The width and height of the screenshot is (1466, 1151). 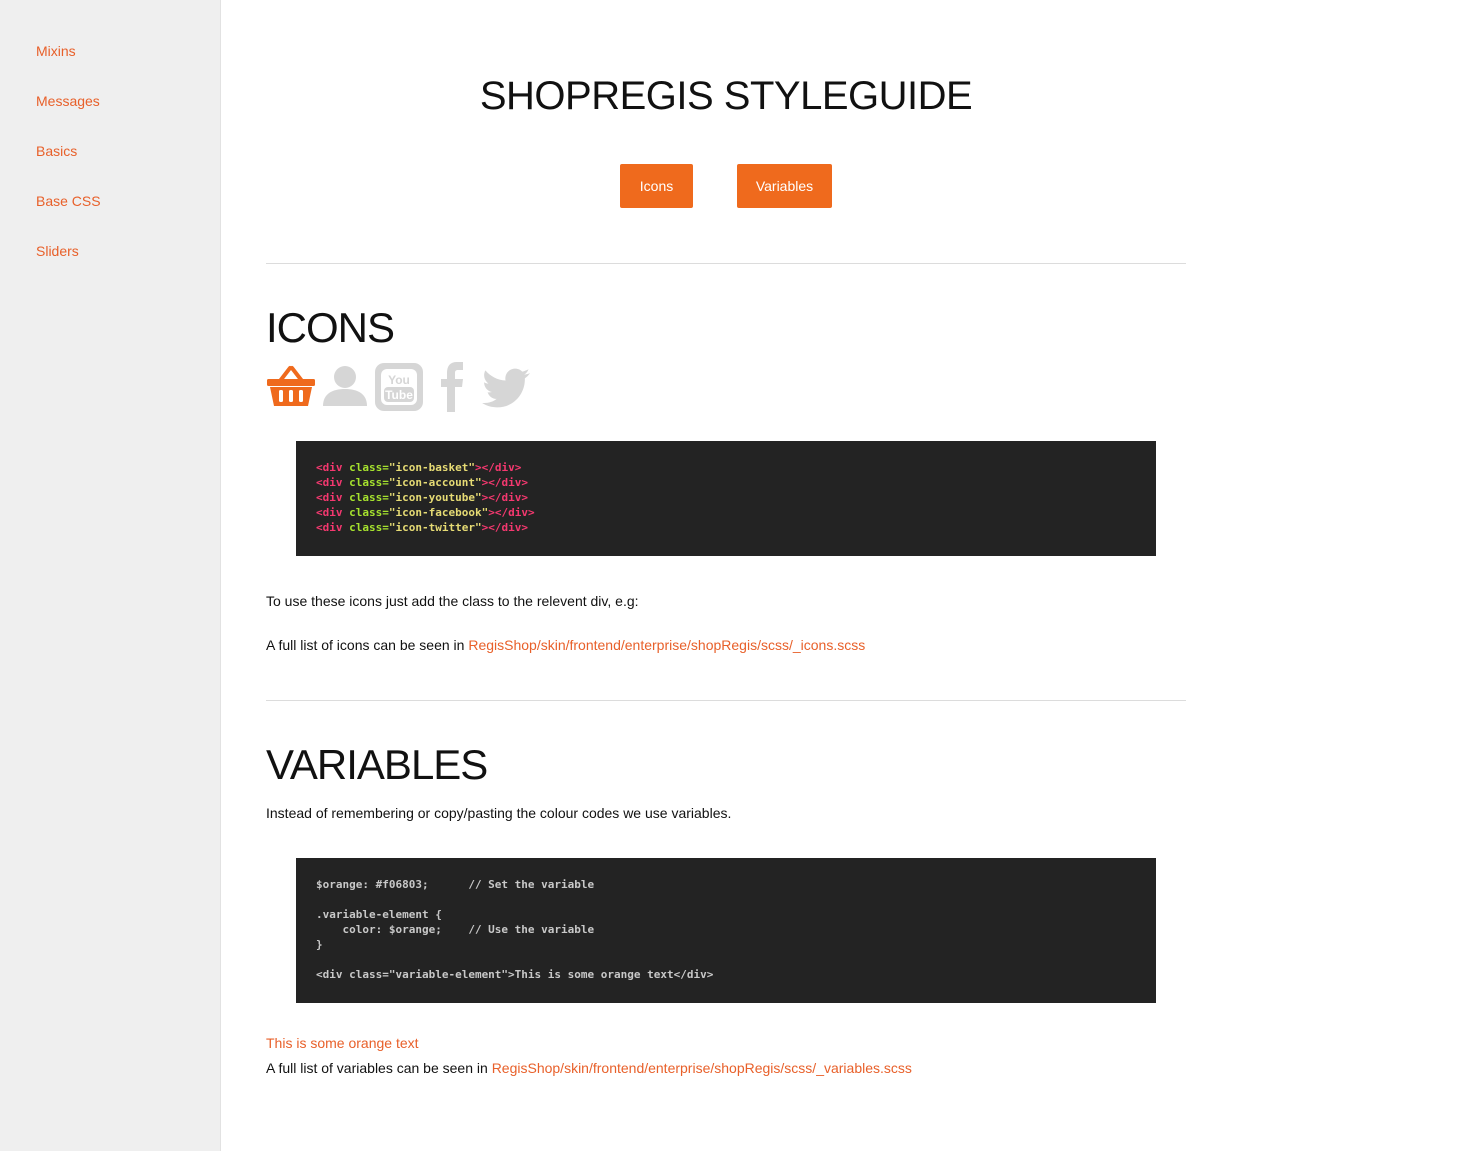 I want to click on orange-sample-text: This is some orange text, so click(x=342, y=1043).